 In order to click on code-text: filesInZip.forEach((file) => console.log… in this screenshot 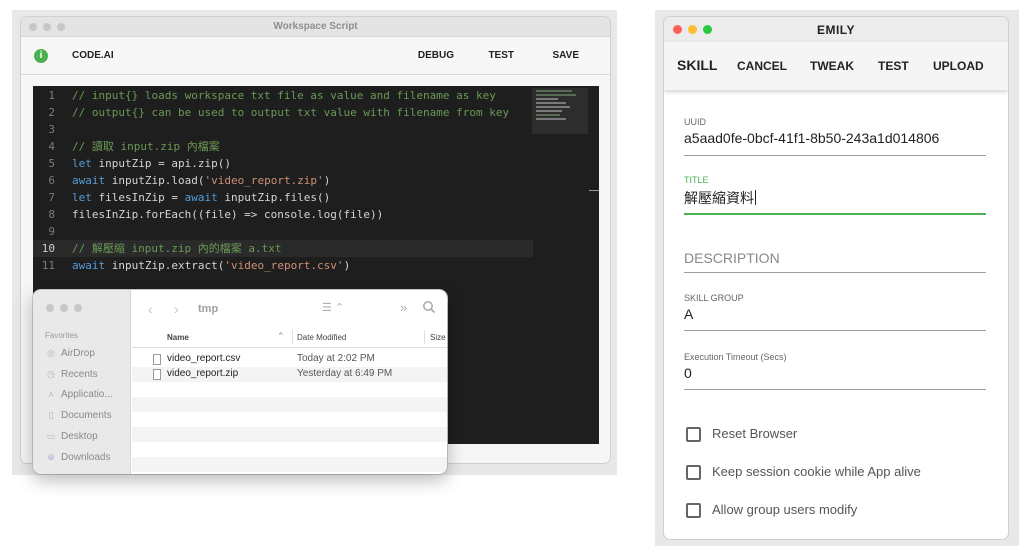, I will do `click(227, 214)`.